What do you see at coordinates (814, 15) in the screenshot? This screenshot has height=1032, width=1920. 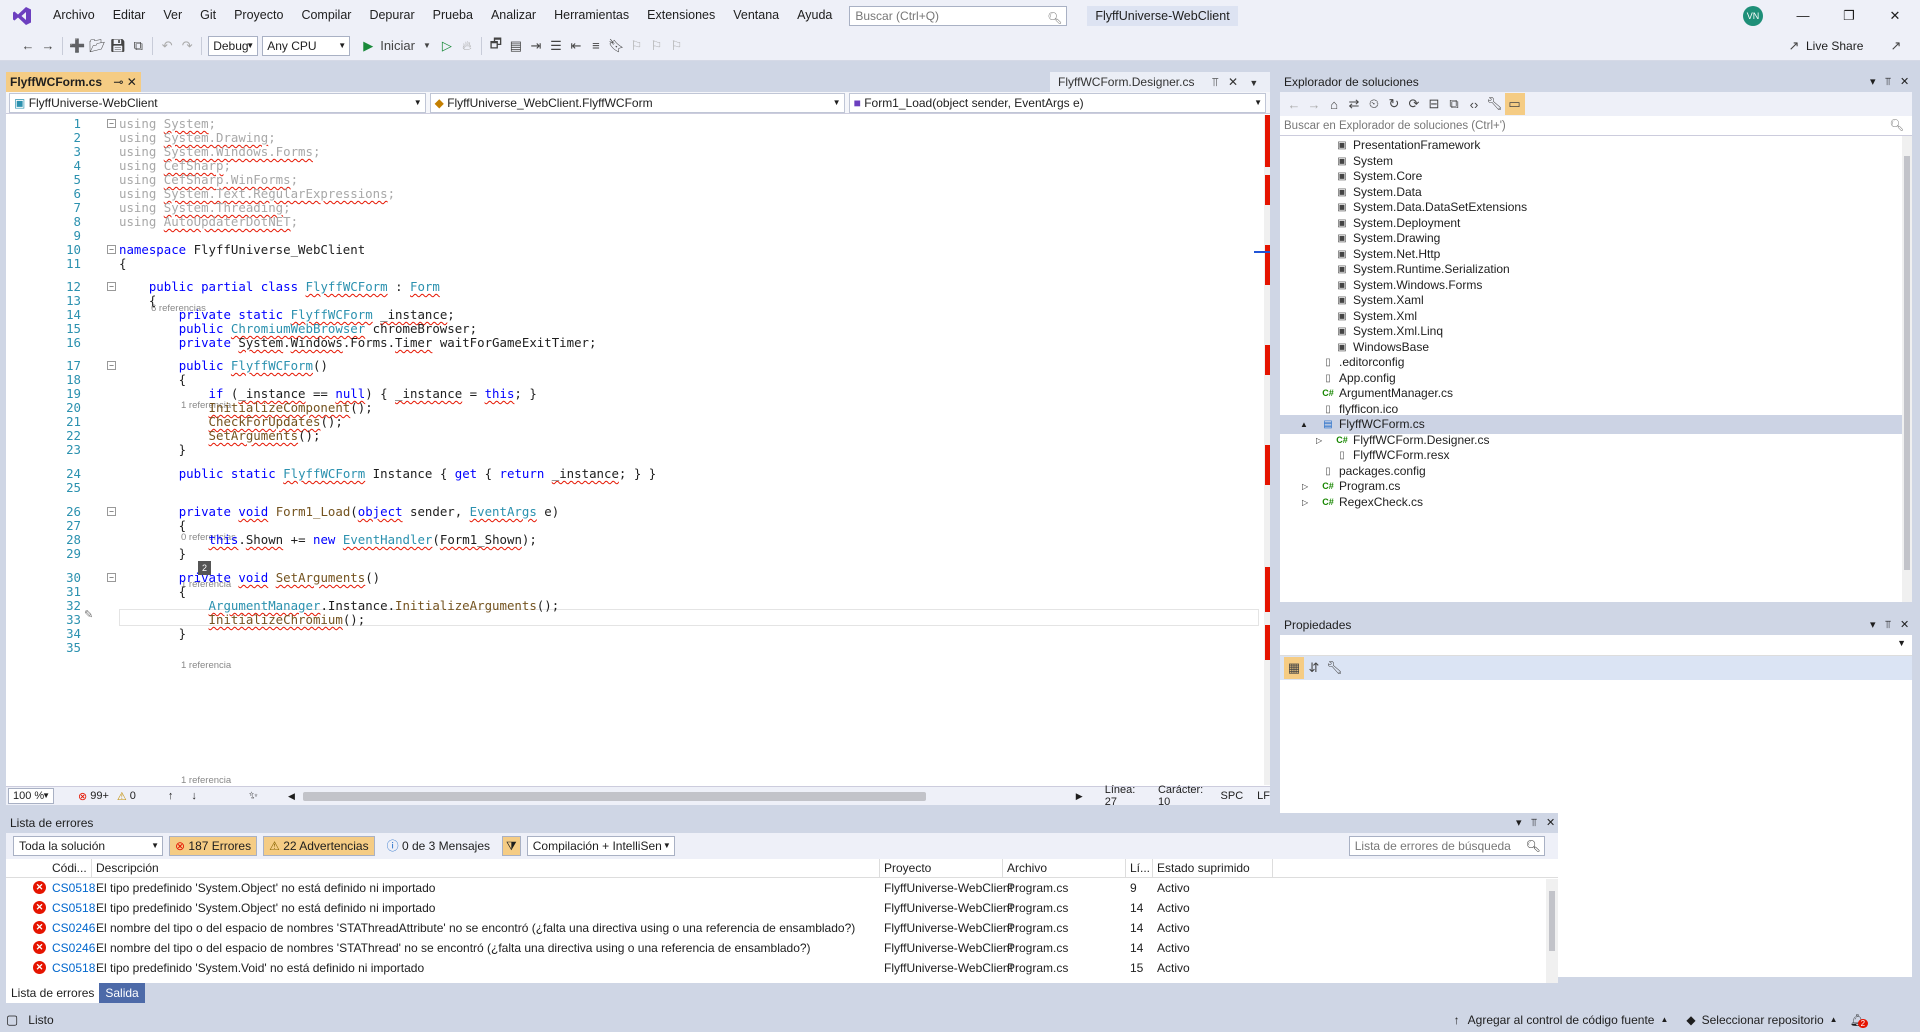 I see `menu-ayuda: Ayuda` at bounding box center [814, 15].